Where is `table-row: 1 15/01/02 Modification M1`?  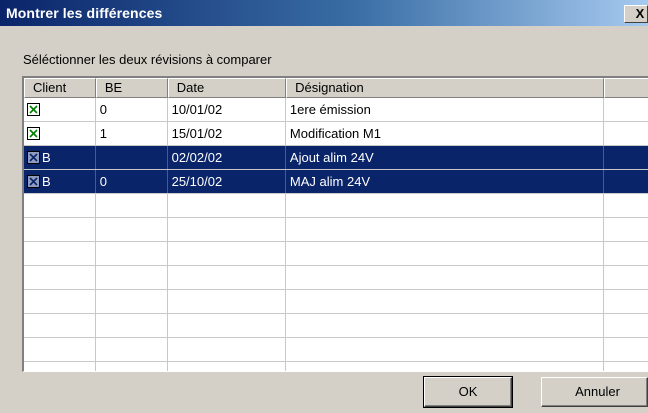 table-row: 1 15/01/02 Modification M1 is located at coordinates (336, 134).